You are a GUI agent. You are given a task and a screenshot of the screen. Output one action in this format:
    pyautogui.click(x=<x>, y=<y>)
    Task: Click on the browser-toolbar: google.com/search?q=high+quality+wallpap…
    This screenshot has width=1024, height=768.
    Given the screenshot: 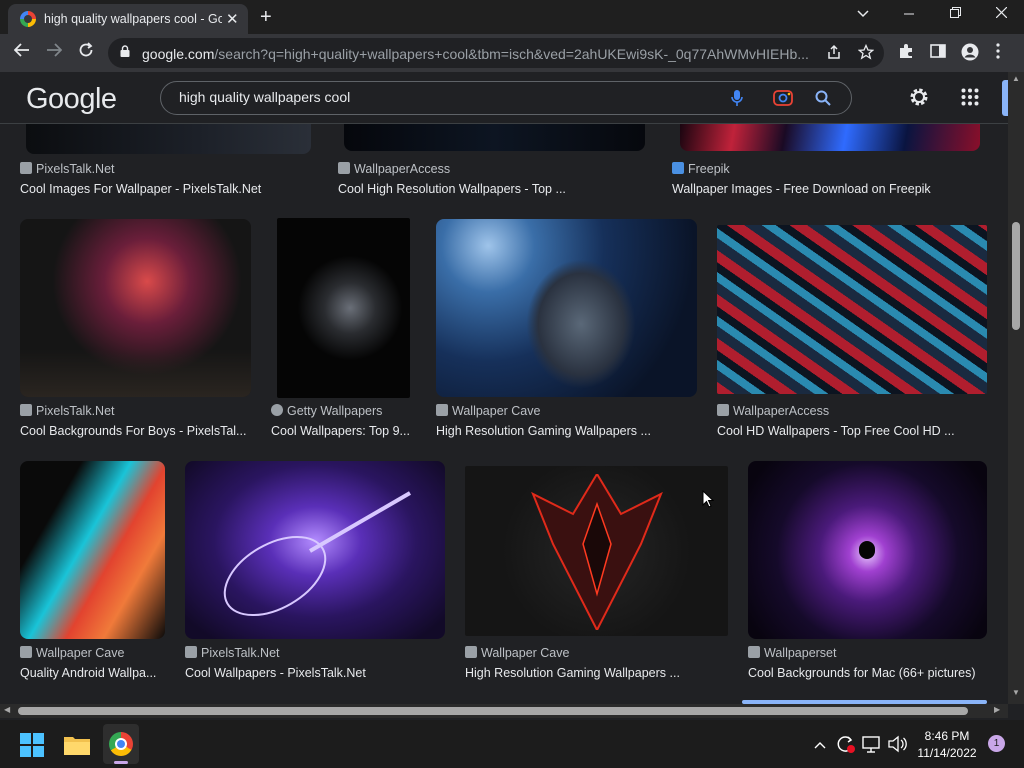 What is the action you would take?
    pyautogui.click(x=512, y=53)
    